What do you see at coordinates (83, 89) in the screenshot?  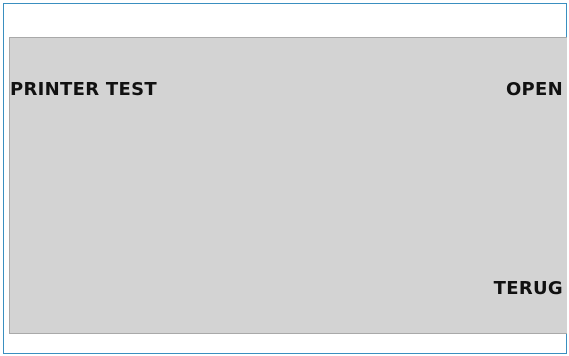 I see `page-title: PRINTER TEST` at bounding box center [83, 89].